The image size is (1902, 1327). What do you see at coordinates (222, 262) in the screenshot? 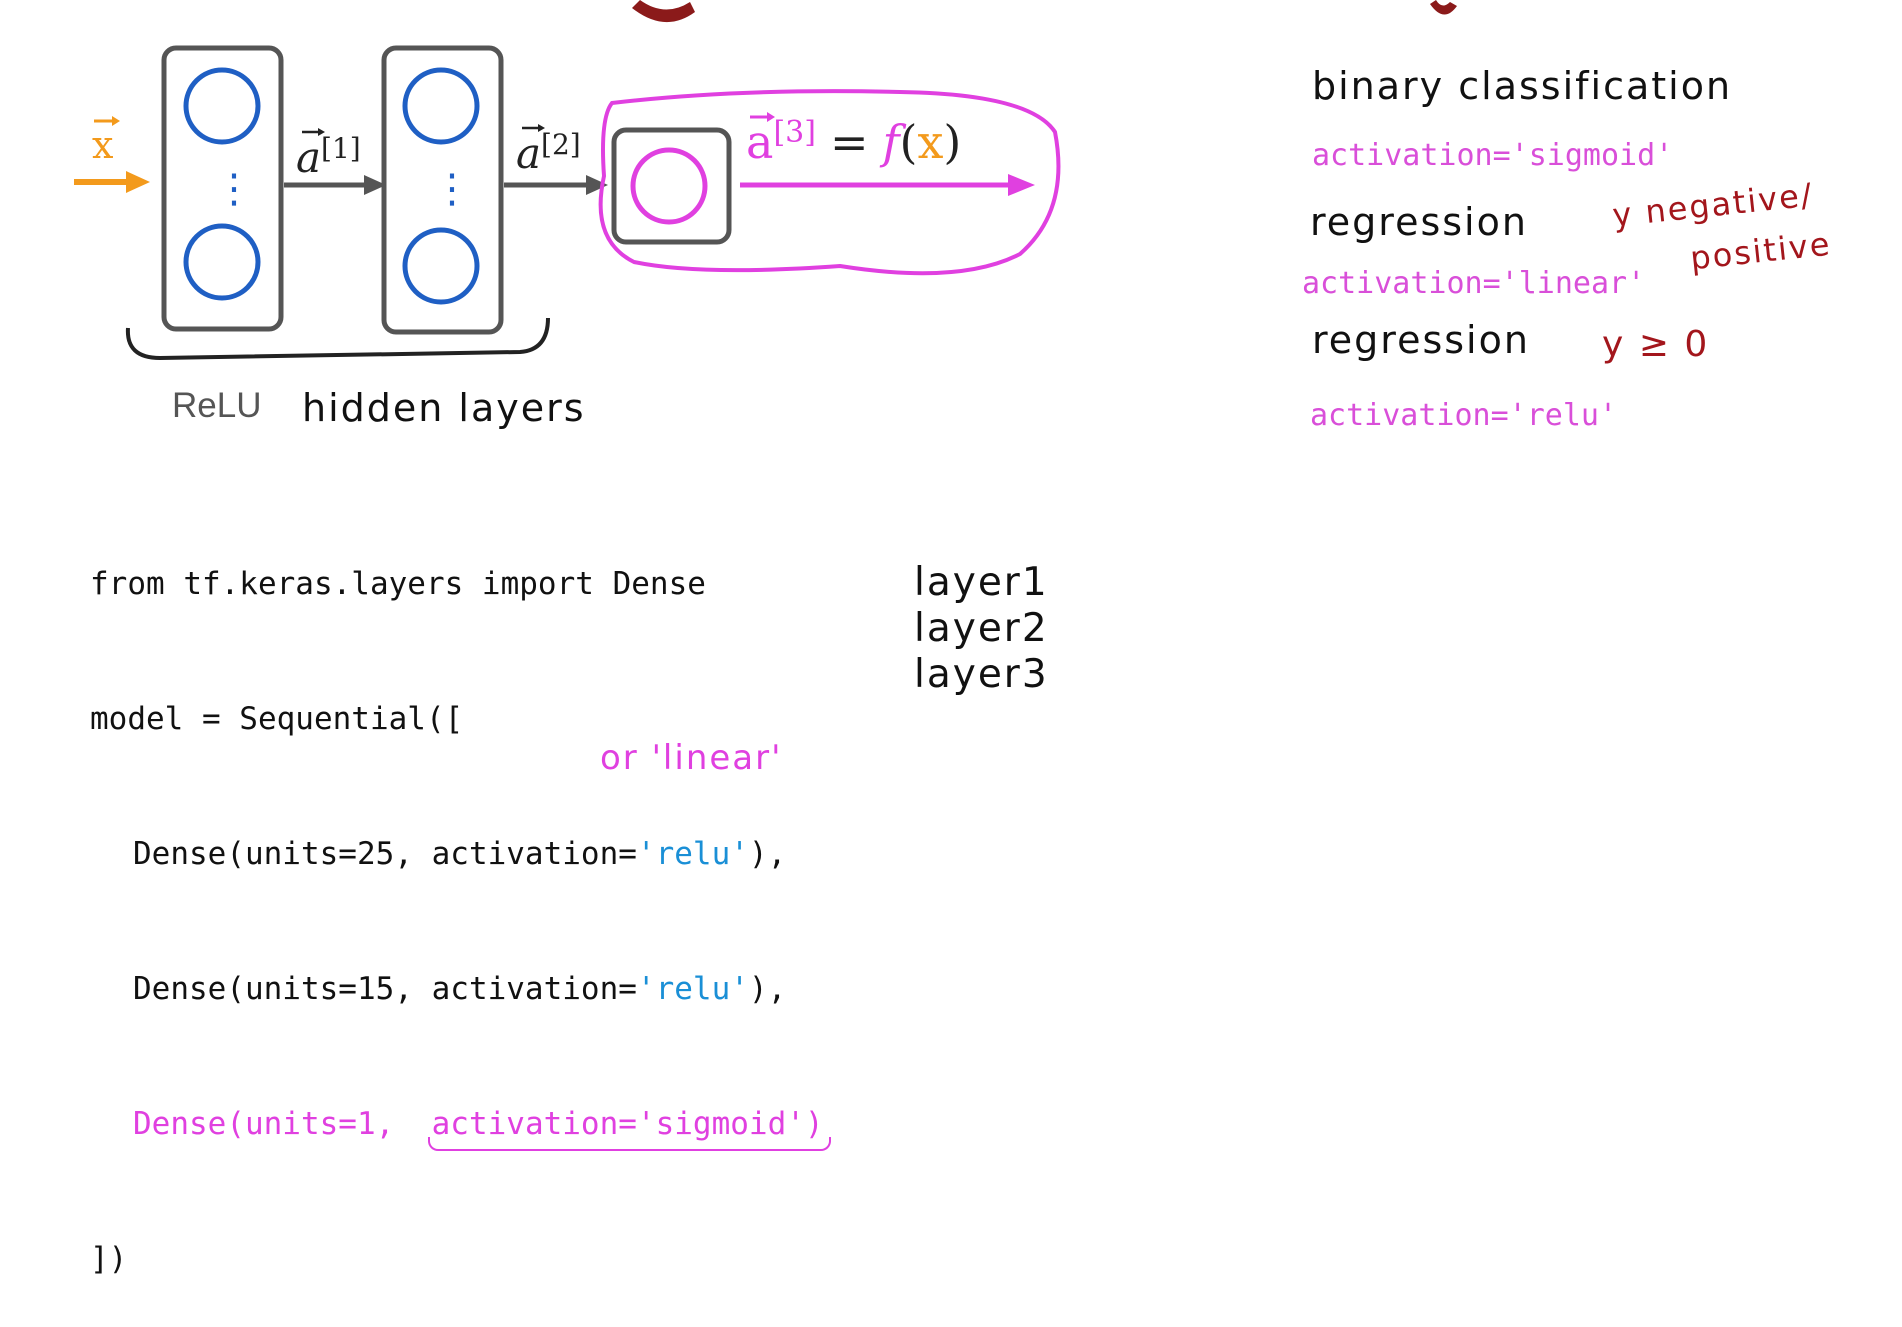
I see `neuron-1-bottom` at bounding box center [222, 262].